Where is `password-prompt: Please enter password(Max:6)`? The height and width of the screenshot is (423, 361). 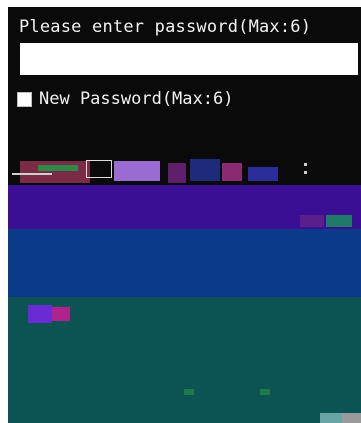
password-prompt: Please enter password(Max:6) is located at coordinates (165, 27).